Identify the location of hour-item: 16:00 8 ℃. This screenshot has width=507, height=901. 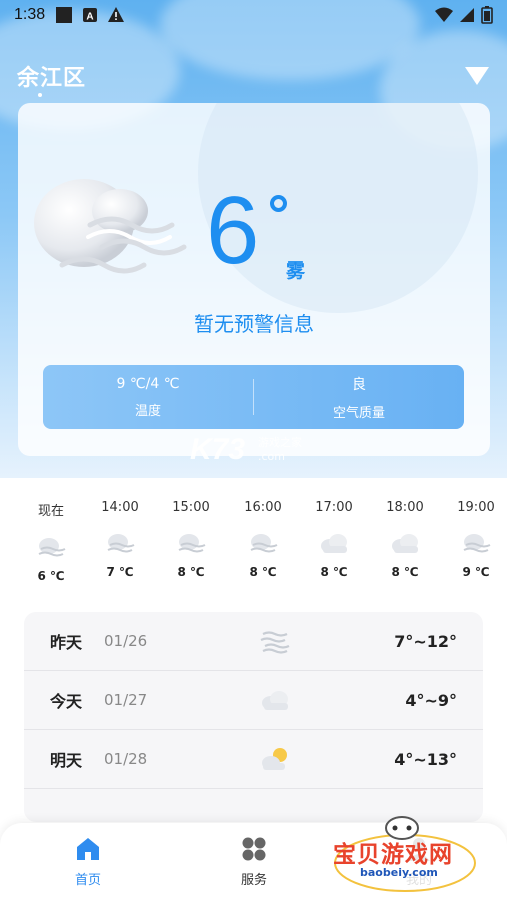
(263, 539).